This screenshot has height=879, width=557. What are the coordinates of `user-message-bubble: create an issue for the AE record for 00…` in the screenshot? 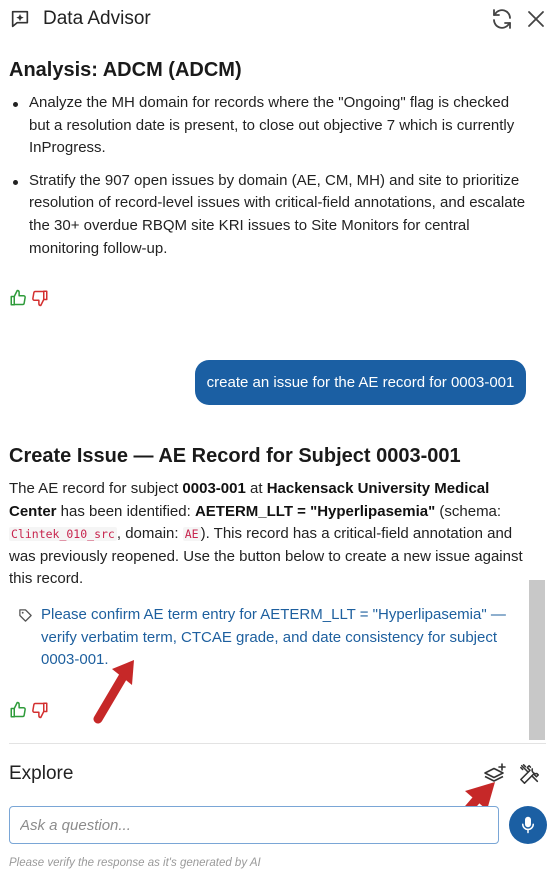 It's located at (360, 382).